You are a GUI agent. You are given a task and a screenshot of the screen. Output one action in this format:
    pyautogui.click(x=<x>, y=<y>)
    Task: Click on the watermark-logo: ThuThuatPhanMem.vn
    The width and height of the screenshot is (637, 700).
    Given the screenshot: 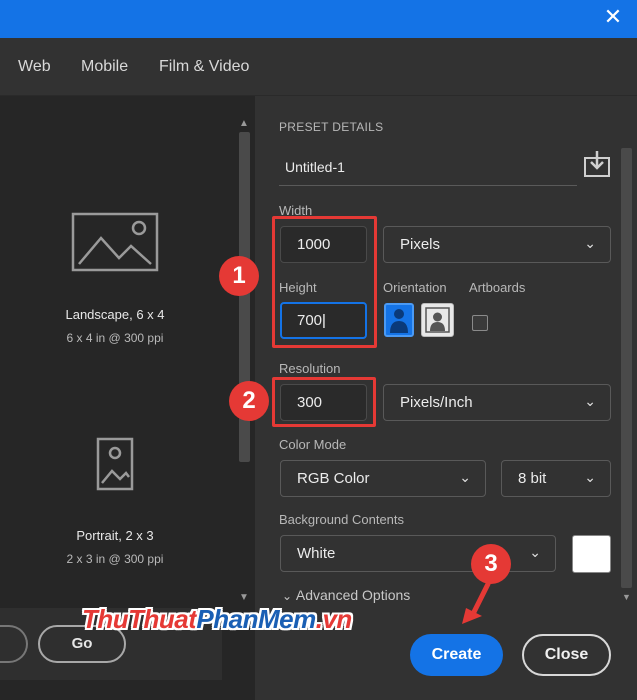 What is the action you would take?
    pyautogui.click(x=217, y=619)
    